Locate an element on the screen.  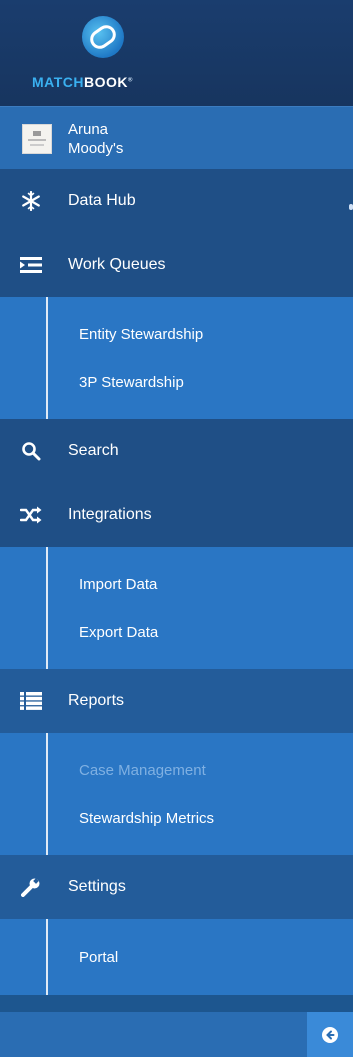
brand-trademark: ® is located at coordinates (130, 80).